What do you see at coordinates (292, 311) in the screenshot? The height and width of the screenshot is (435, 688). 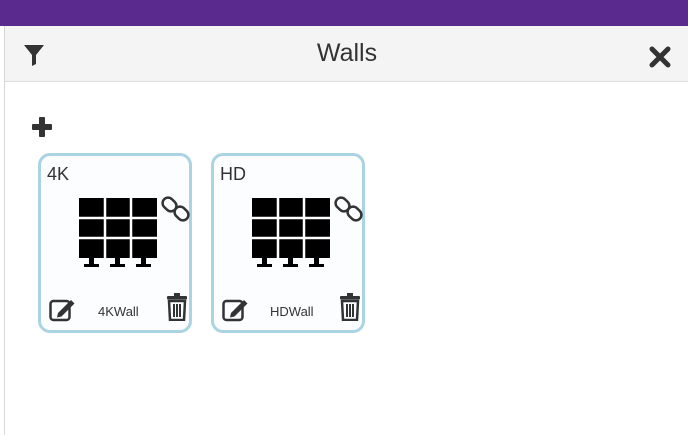 I see `wall-name: HDWall` at bounding box center [292, 311].